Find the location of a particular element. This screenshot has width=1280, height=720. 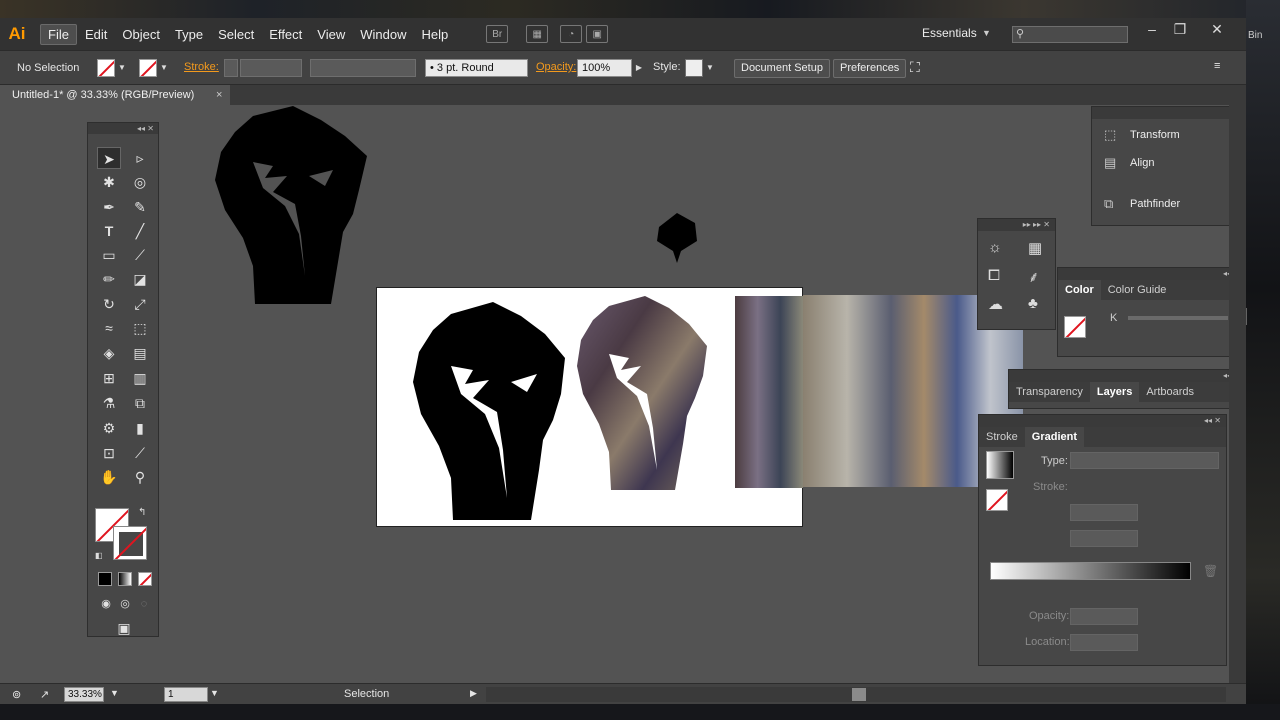

column-graph-tool-icon: ▮ is located at coordinates (140, 428).